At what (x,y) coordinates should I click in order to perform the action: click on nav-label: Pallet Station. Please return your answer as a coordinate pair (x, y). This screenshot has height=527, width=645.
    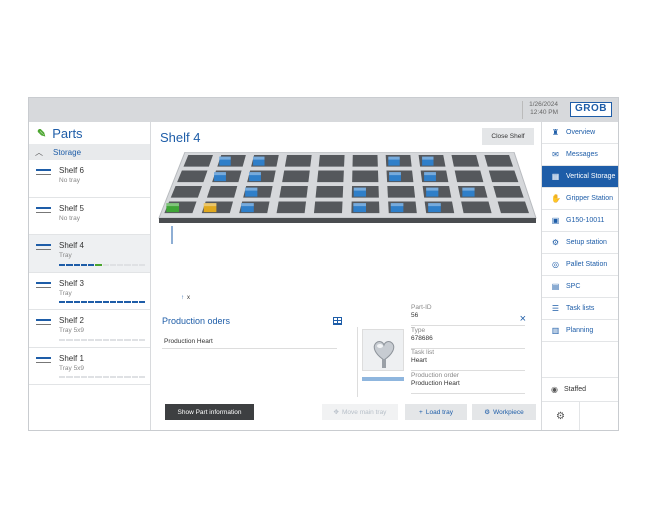
    Looking at the image, I should click on (587, 264).